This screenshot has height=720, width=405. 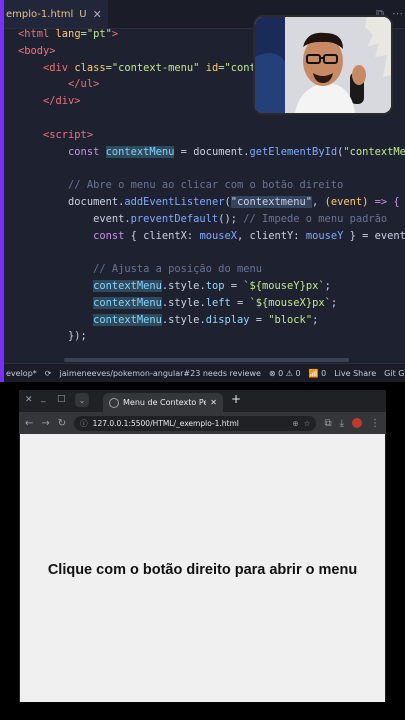 What do you see at coordinates (271, 235) in the screenshot?
I see `code-token: , clientY:` at bounding box center [271, 235].